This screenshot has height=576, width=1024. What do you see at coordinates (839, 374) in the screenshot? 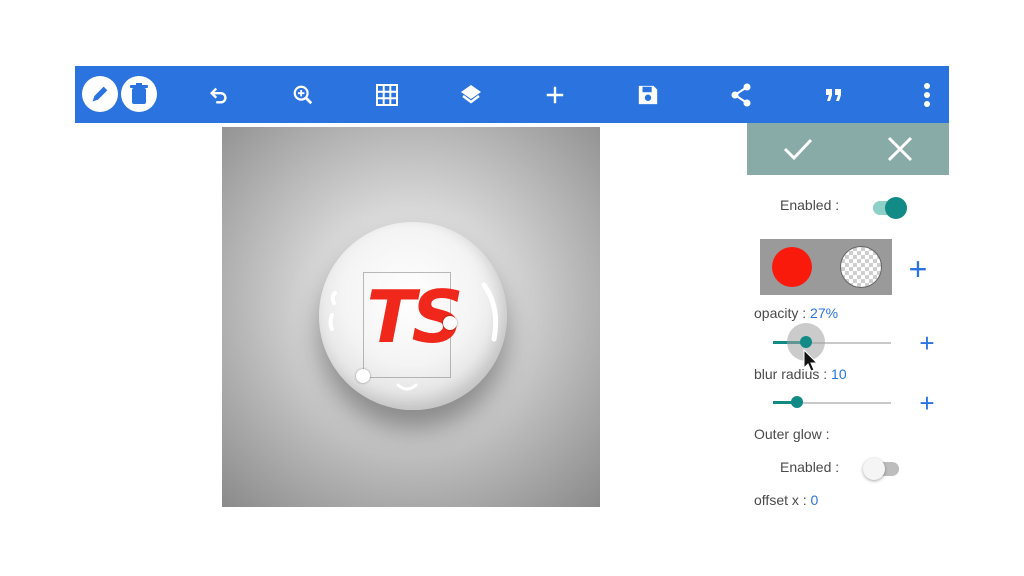
I see `blur-radius-value: 10` at bounding box center [839, 374].